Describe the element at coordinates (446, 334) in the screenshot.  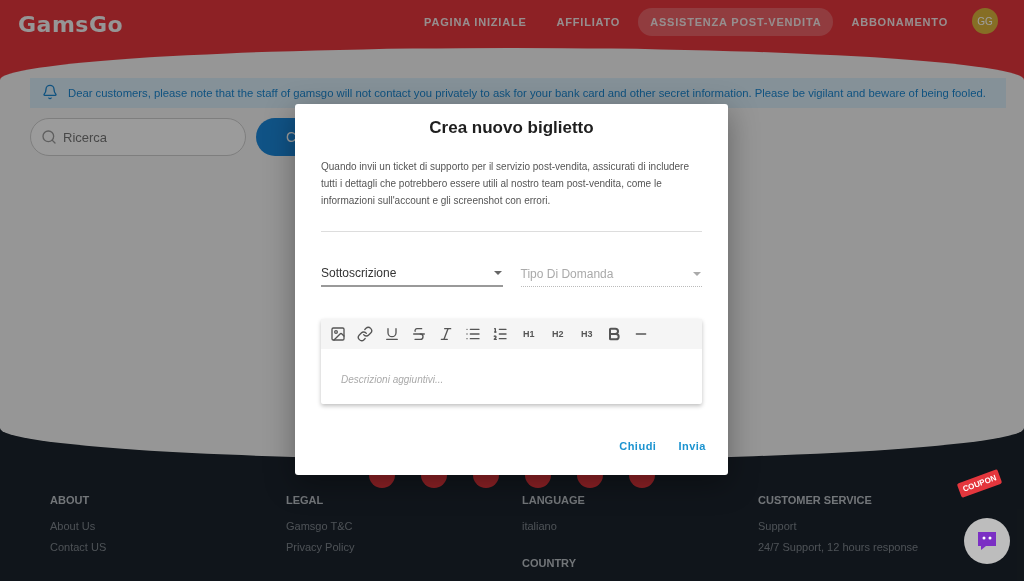
I see `italic-icon` at that location.